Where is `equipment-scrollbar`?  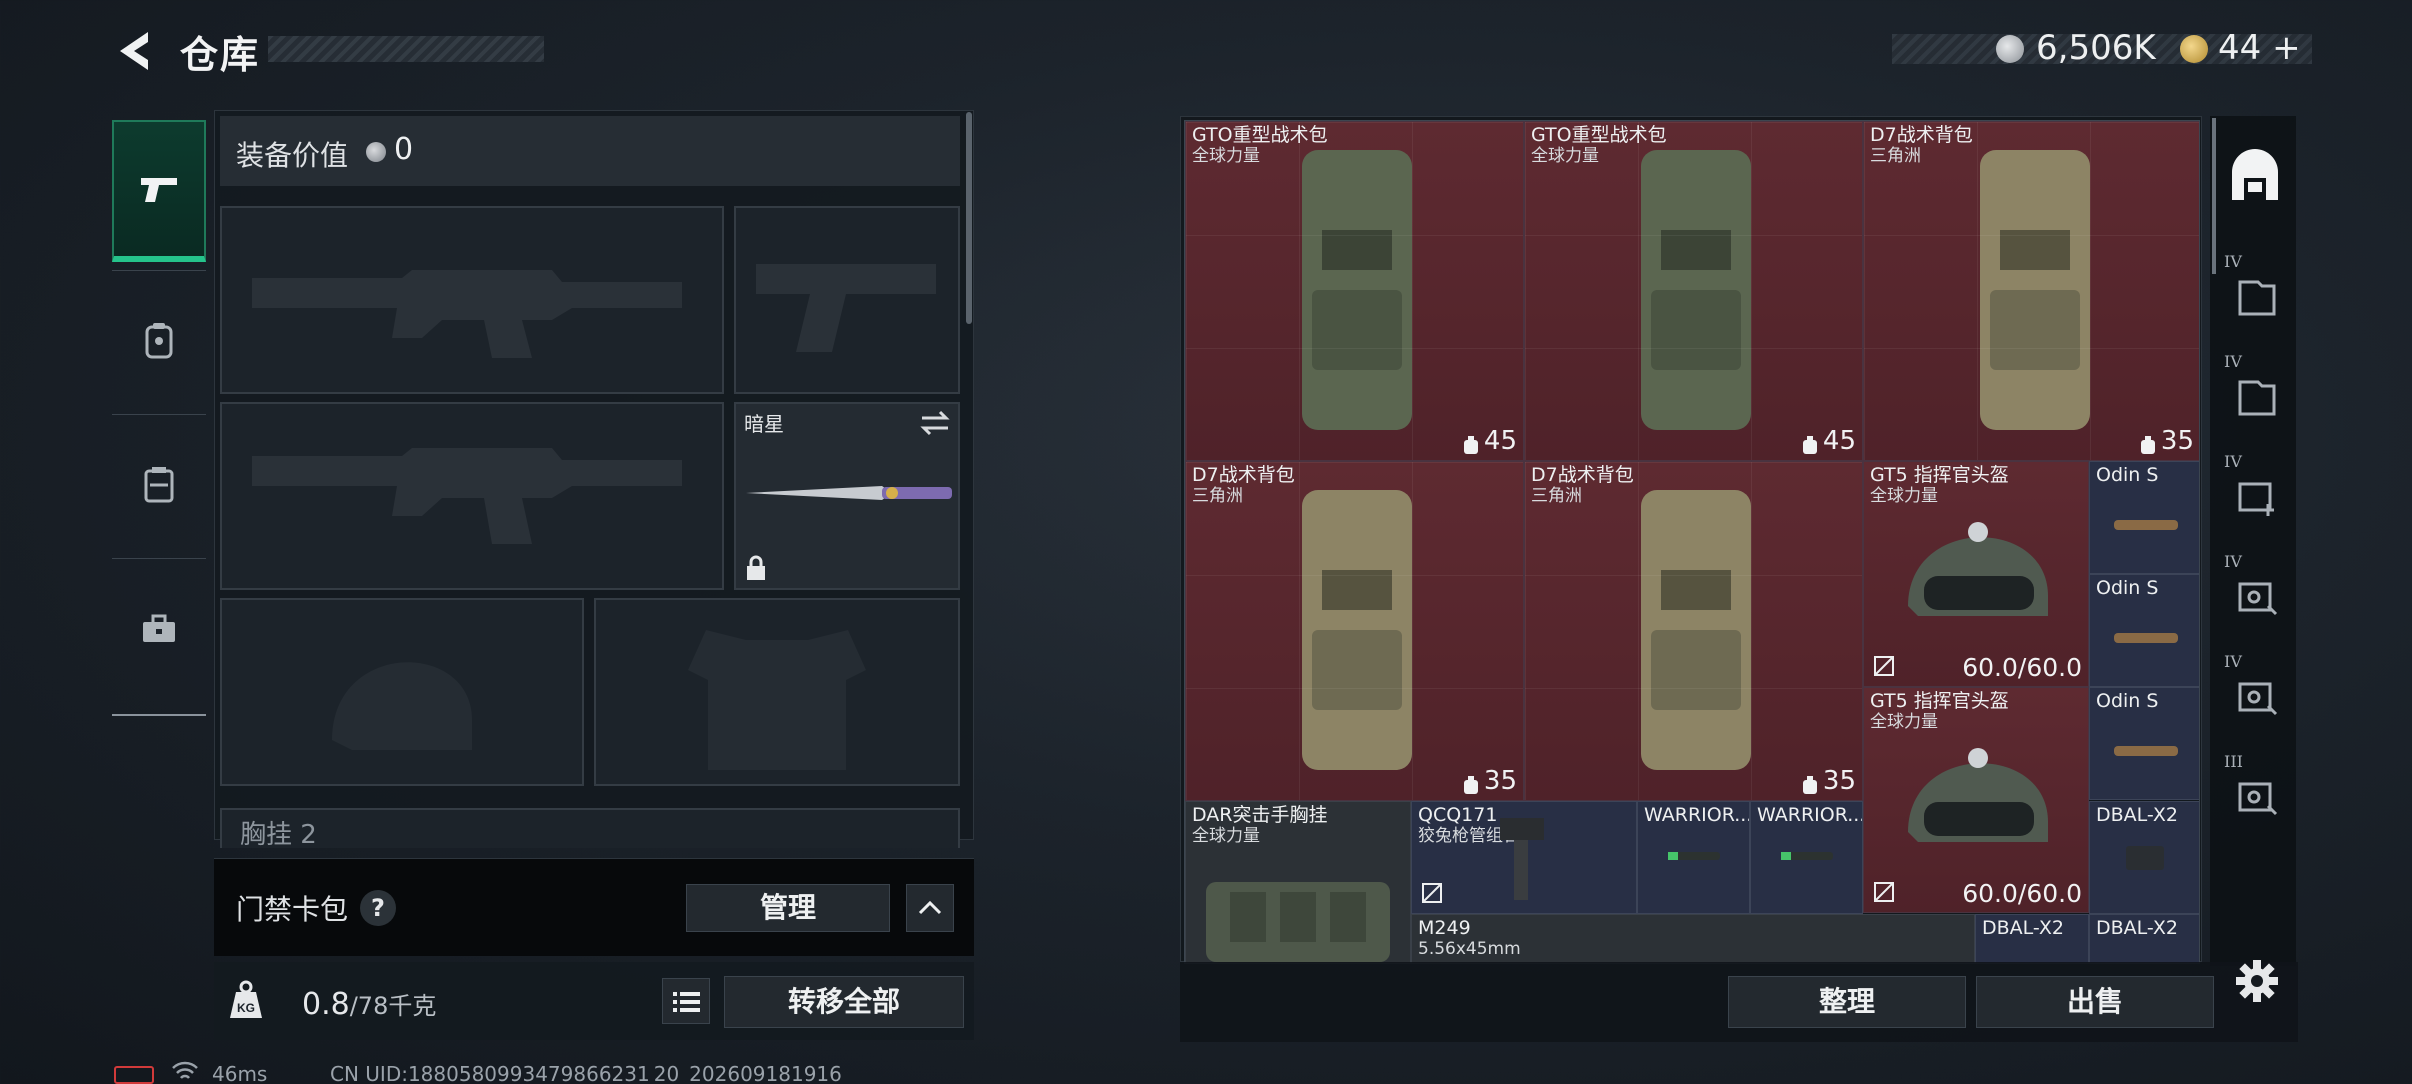
equipment-scrollbar is located at coordinates (969, 218).